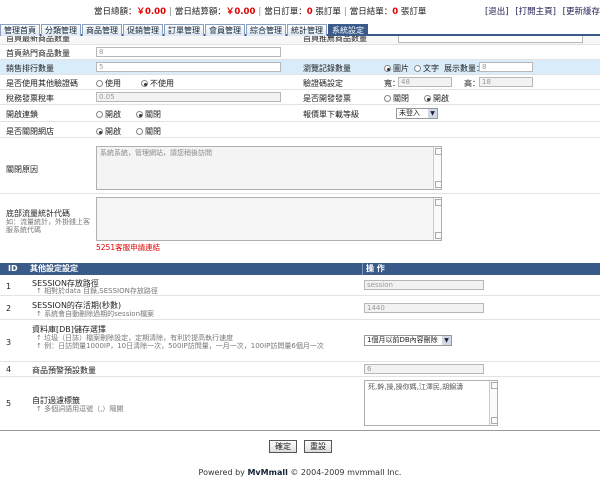 The image size is (600, 493). Describe the element at coordinates (346, 472) in the screenshot. I see `footer-copyright: © 2004-2009 mvmmall Inc.` at that location.